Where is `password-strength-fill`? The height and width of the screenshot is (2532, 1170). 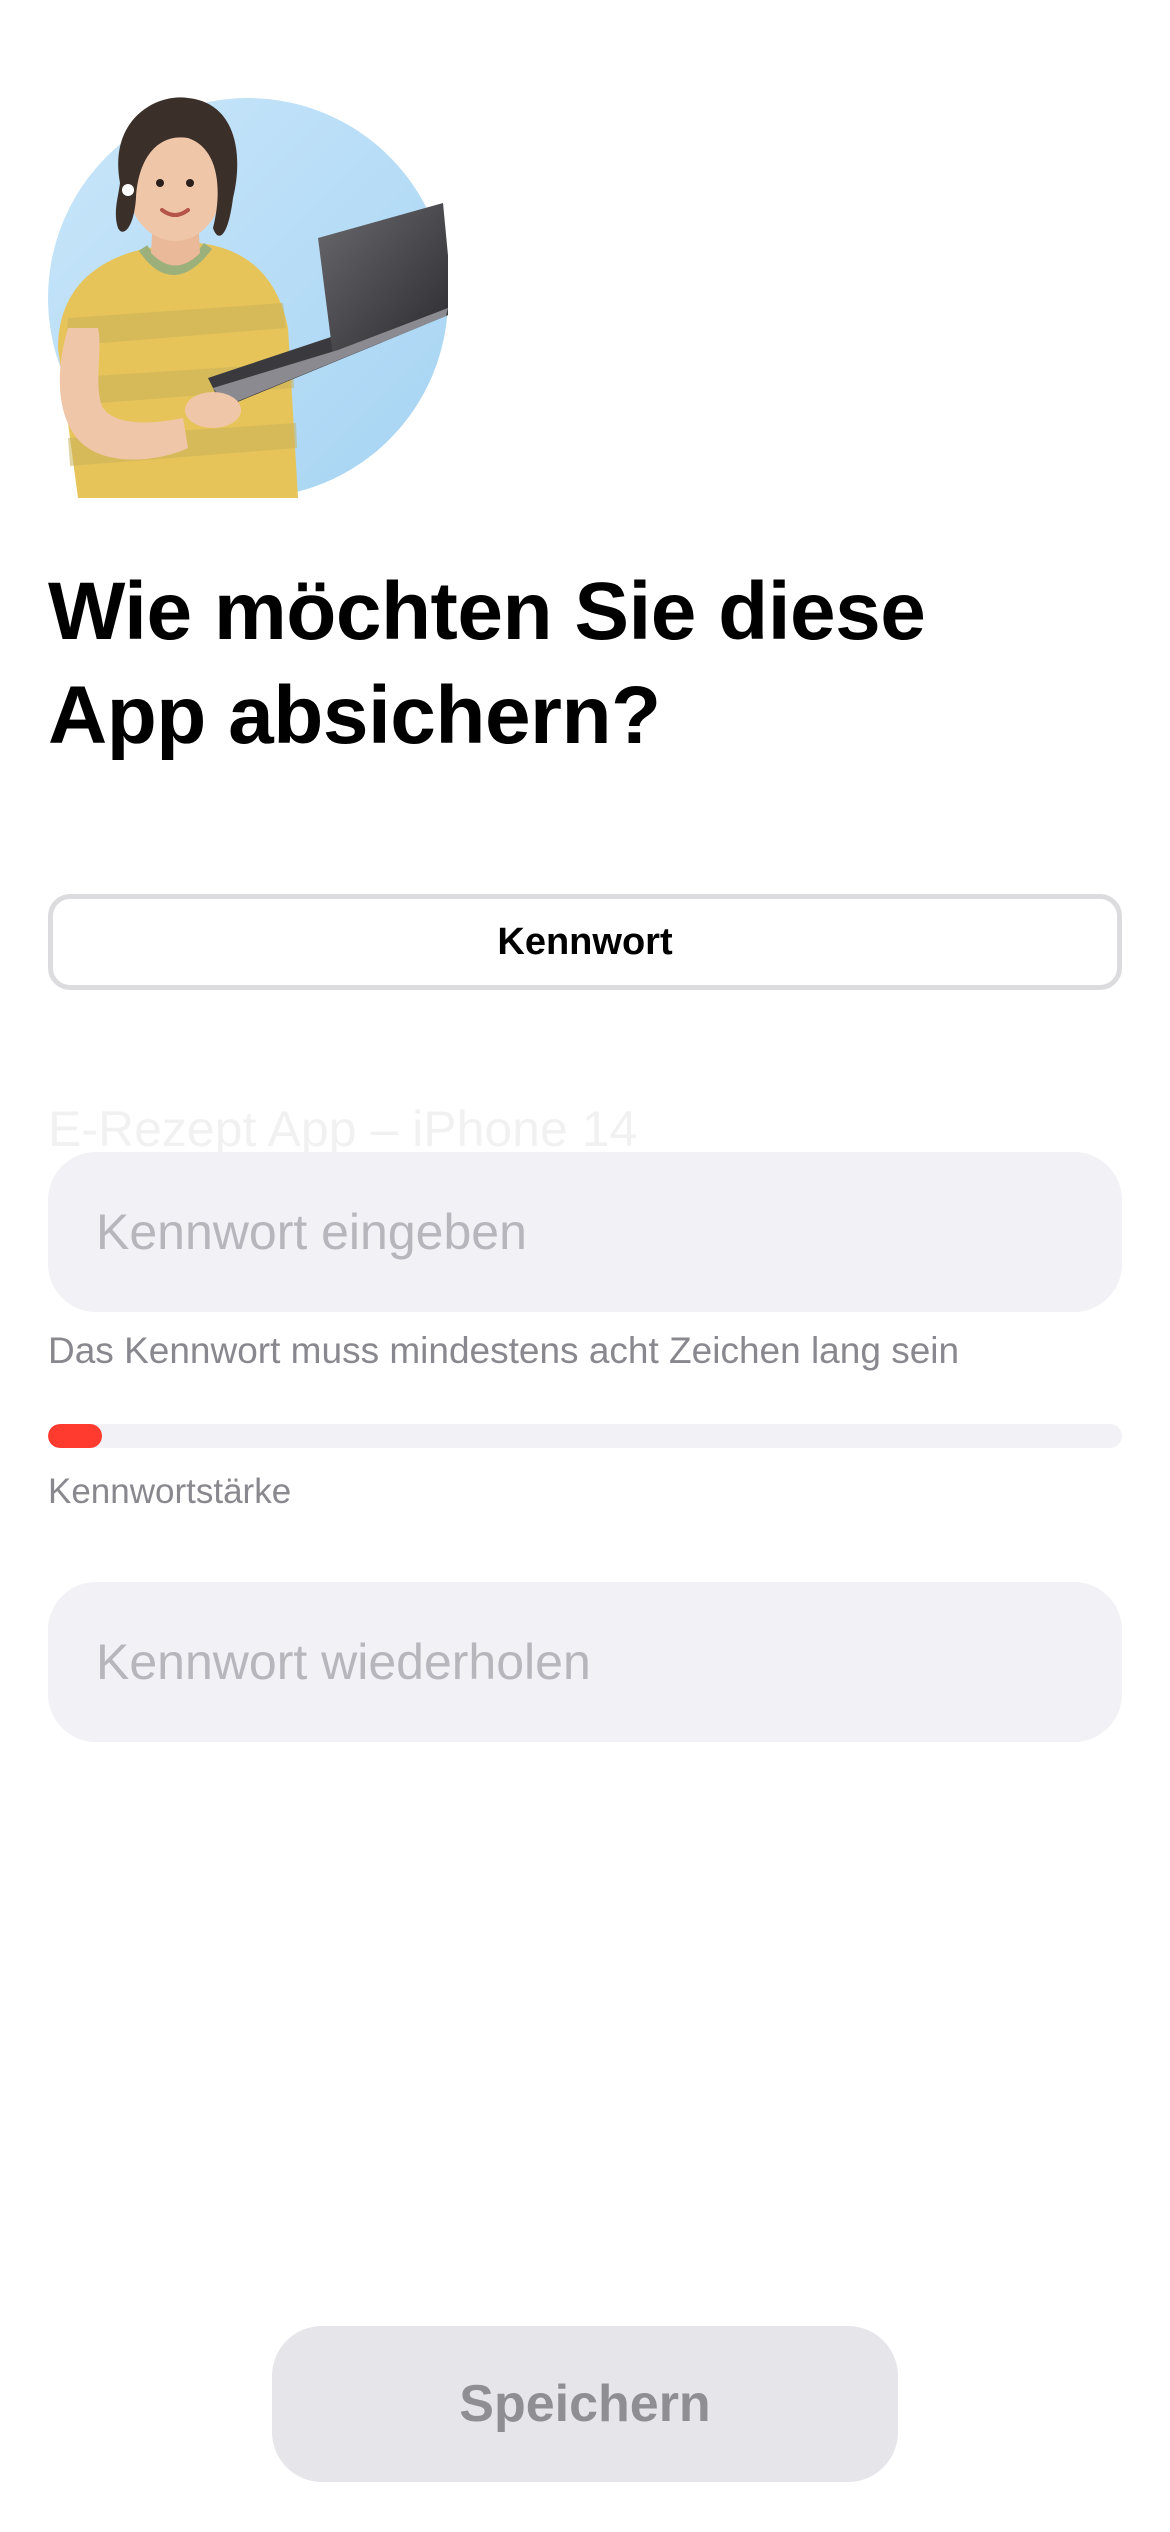 password-strength-fill is located at coordinates (75, 1436).